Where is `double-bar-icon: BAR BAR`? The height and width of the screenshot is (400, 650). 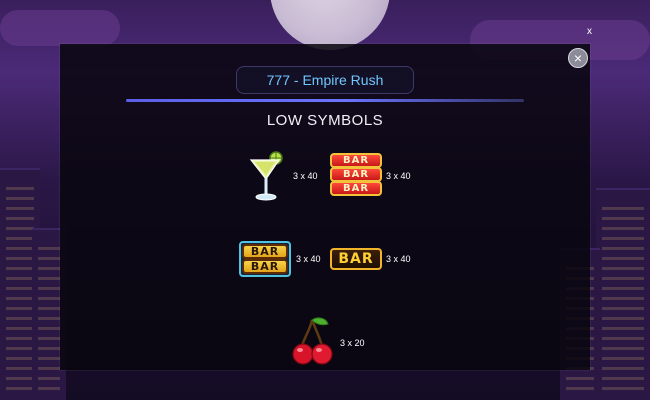 double-bar-icon: BAR BAR is located at coordinates (265, 259).